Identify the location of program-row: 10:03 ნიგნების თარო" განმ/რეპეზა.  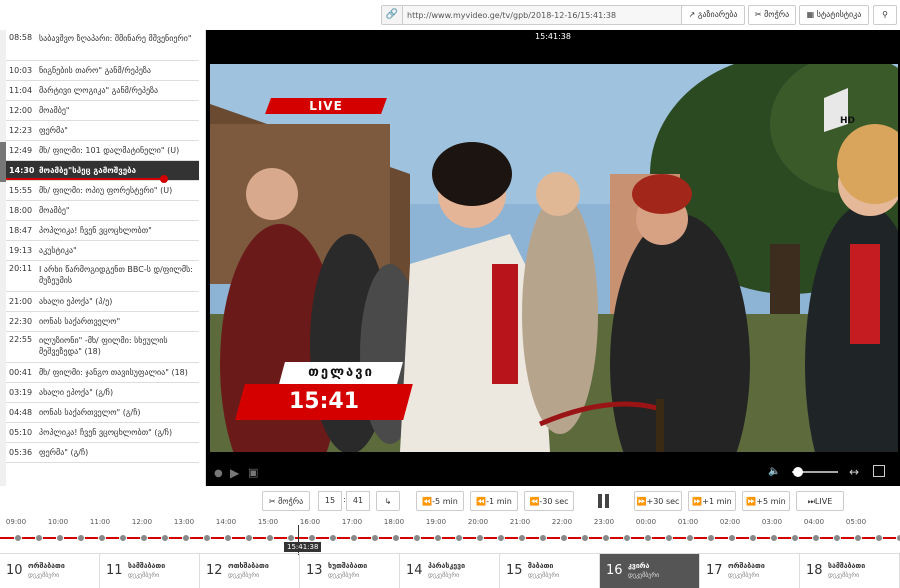
(102, 71).